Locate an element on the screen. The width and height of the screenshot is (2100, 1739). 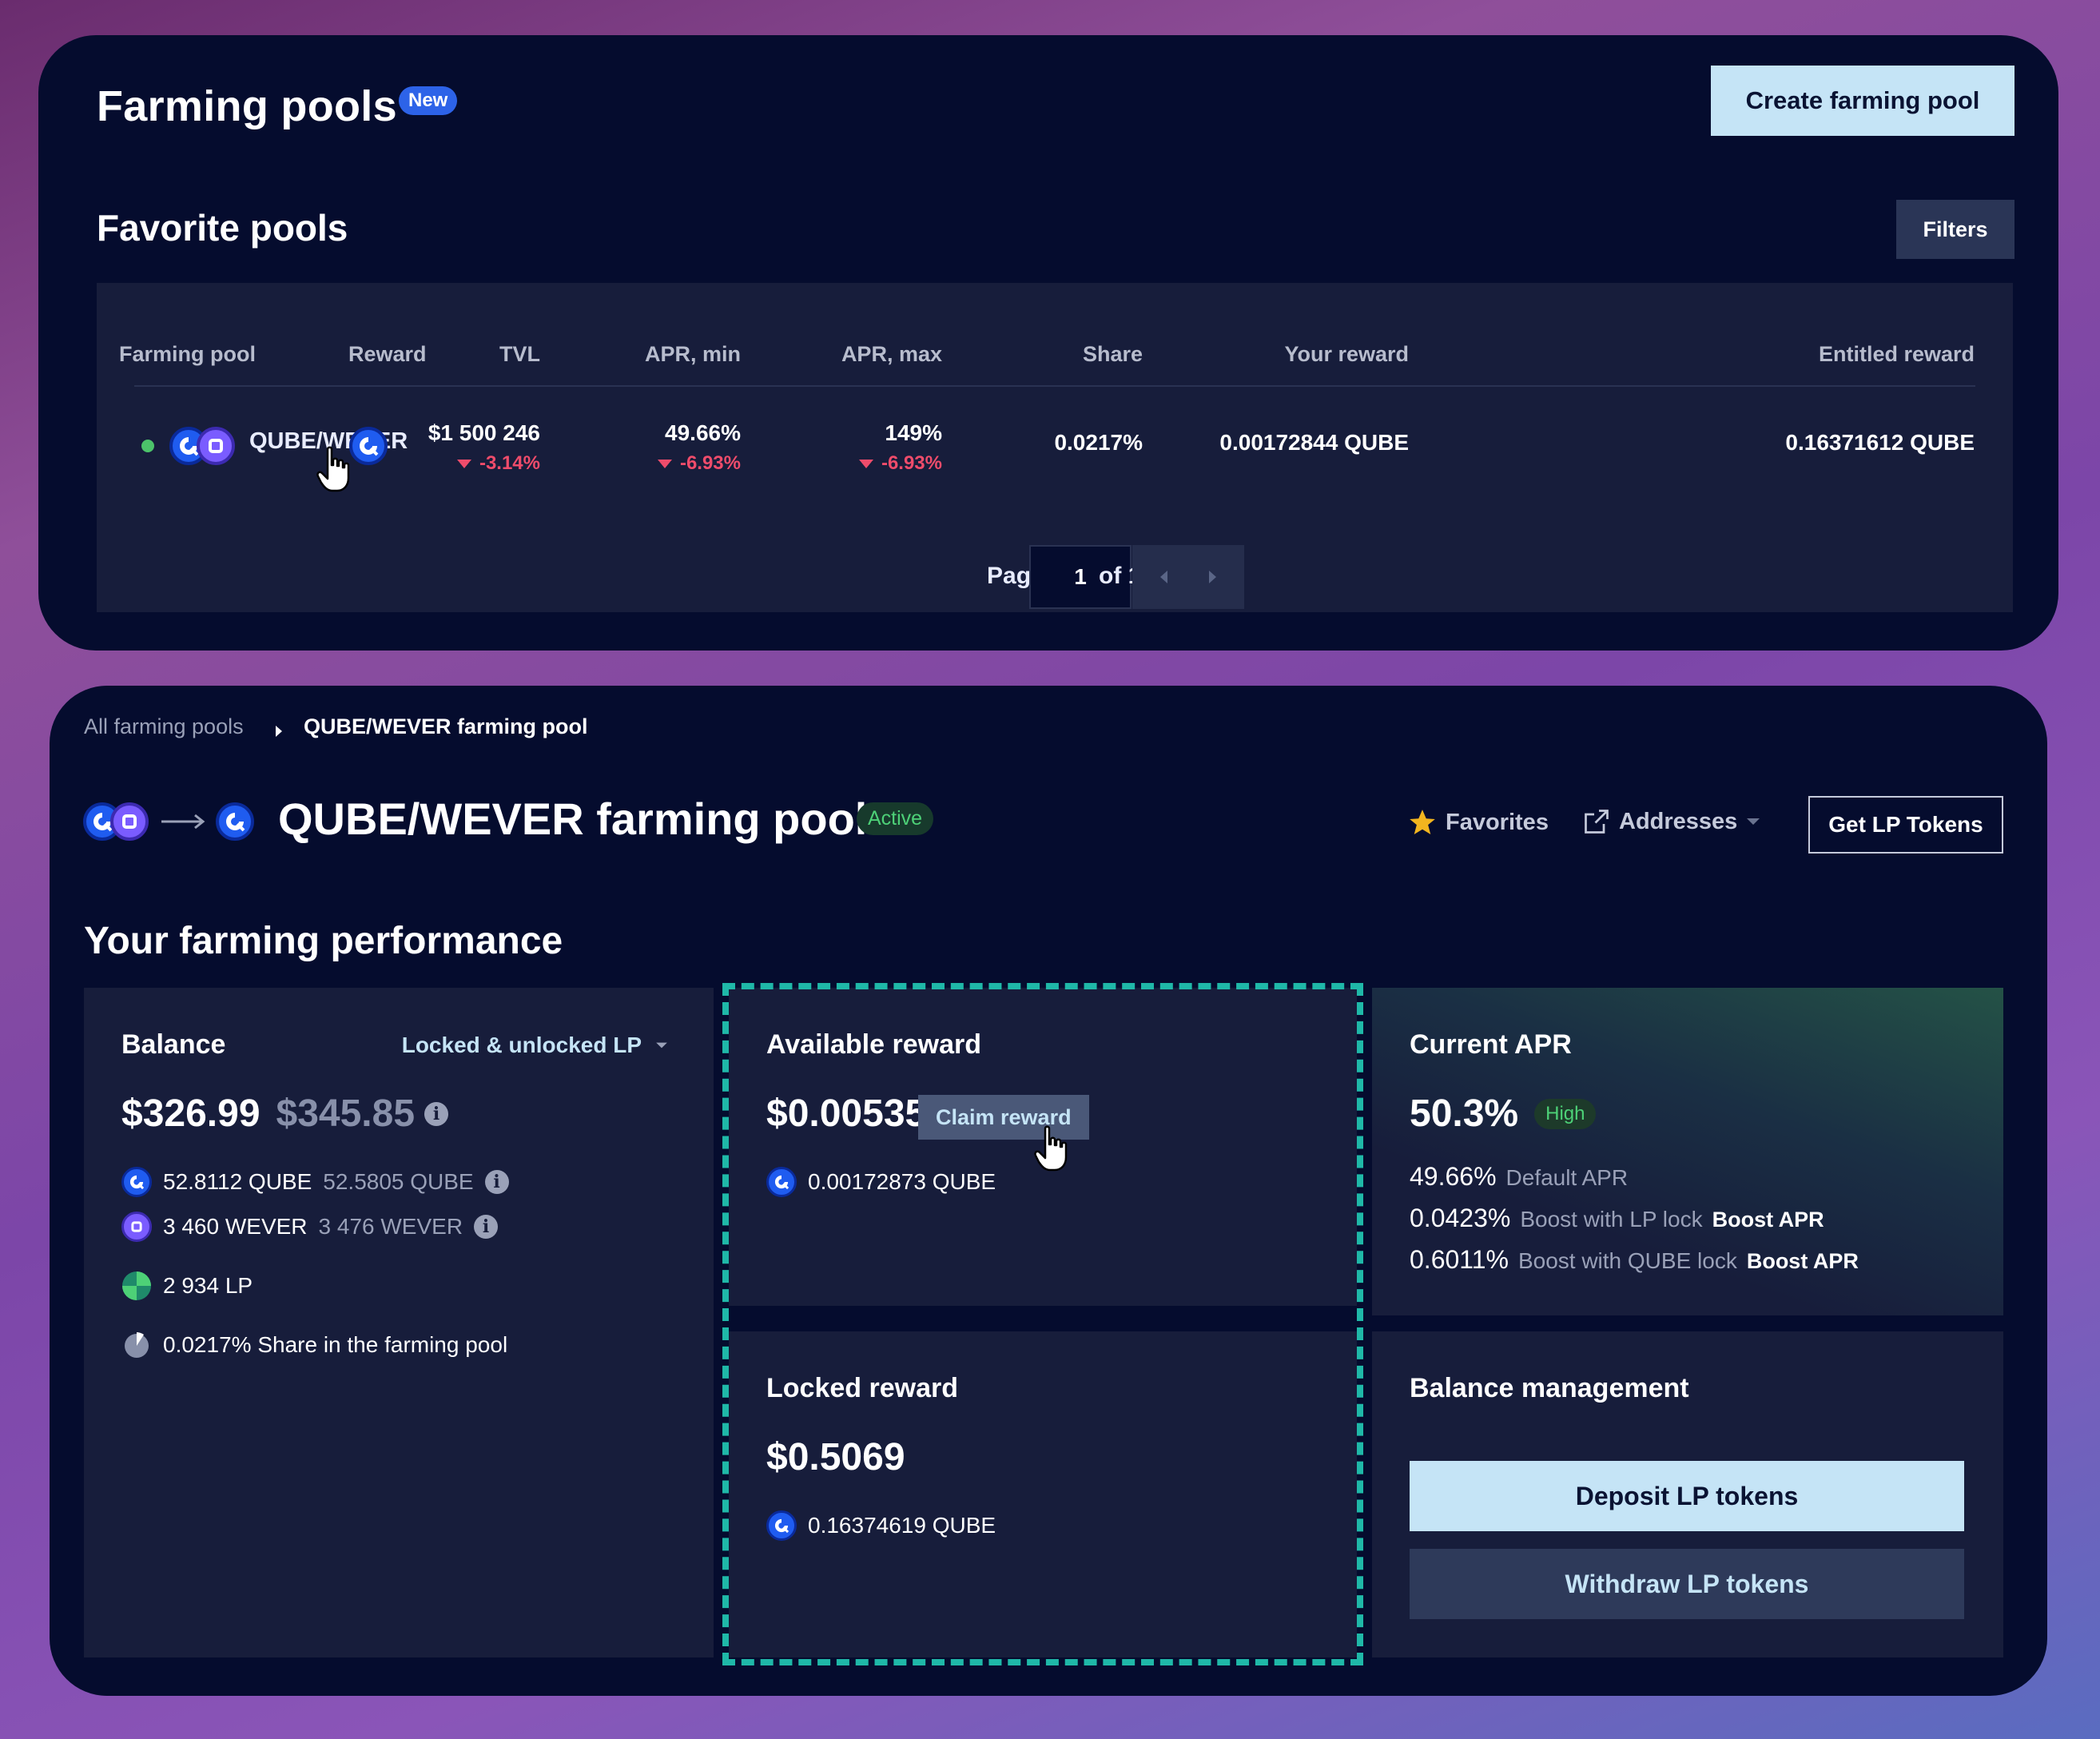
default-apr-row: 49.66% Default APR is located at coordinates (1519, 1177).